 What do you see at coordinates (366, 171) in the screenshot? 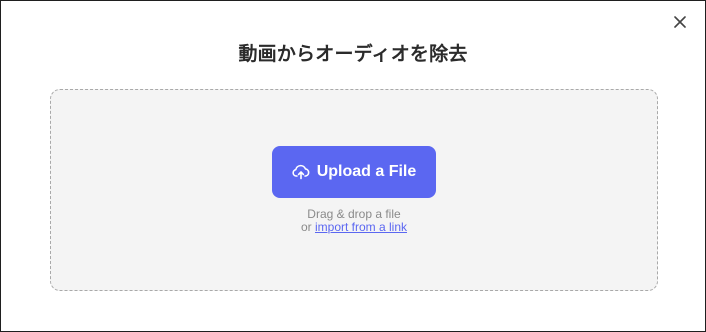
I see `upload-file-label: Upload a File` at bounding box center [366, 171].